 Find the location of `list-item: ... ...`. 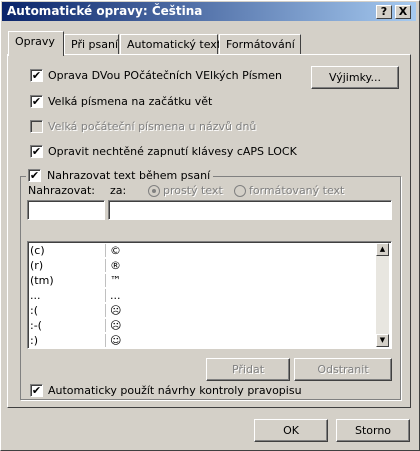

list-item: ... ... is located at coordinates (201, 295).